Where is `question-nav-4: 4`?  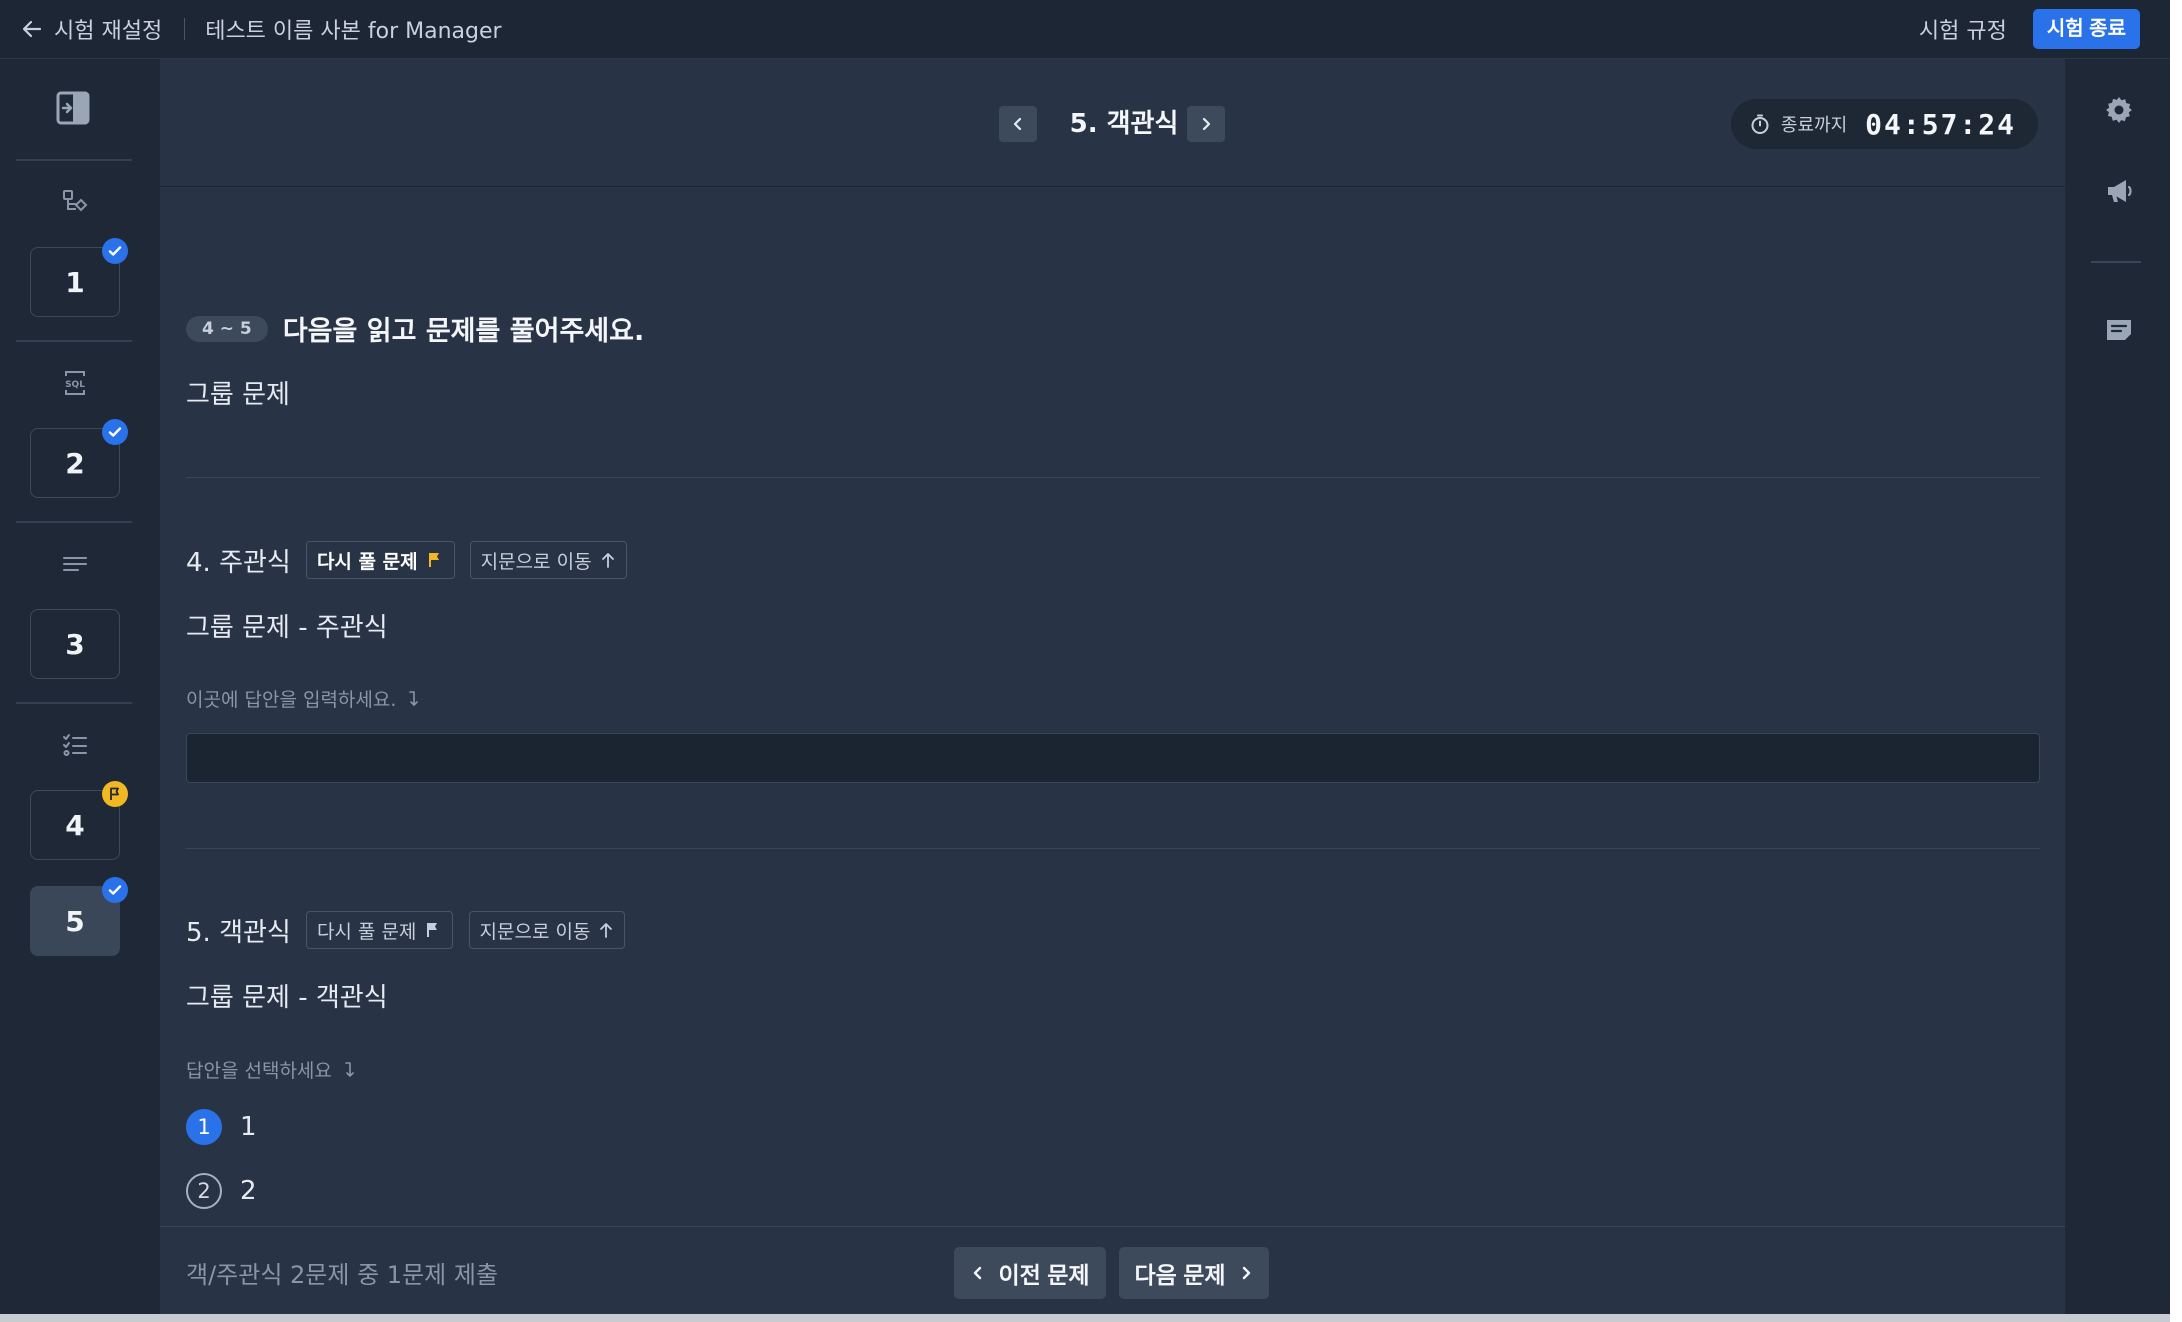 question-nav-4: 4 is located at coordinates (79, 820).